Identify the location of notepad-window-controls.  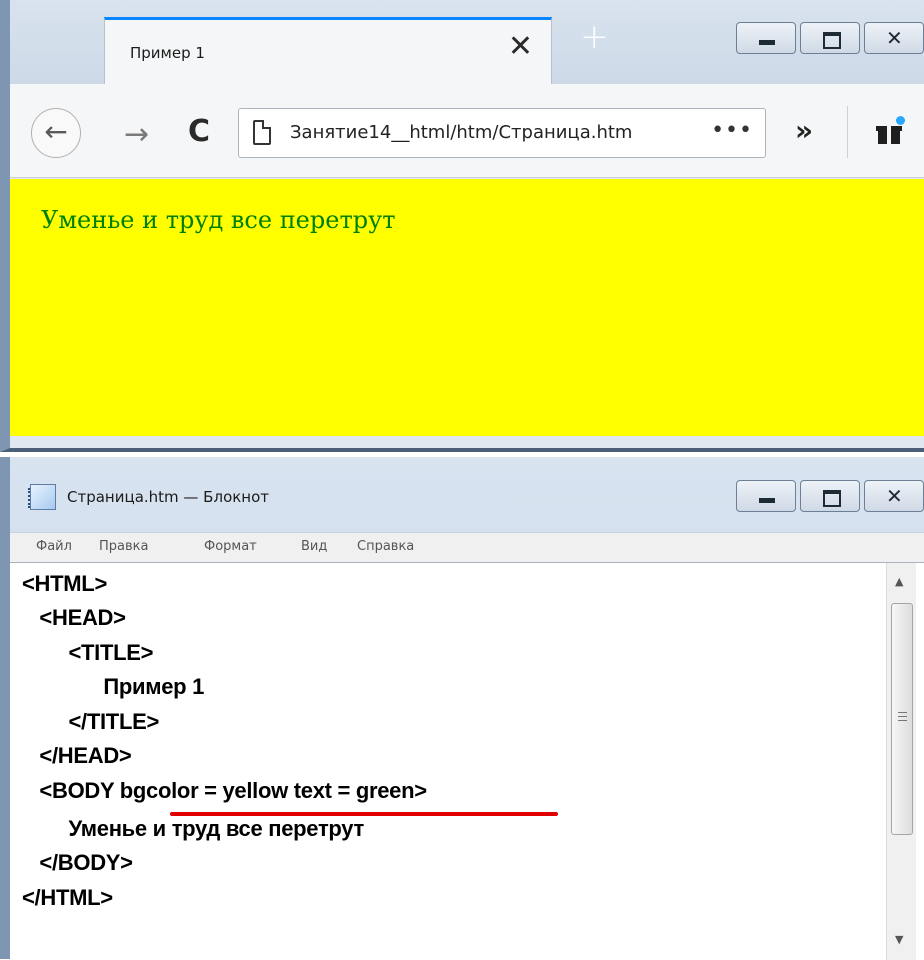
(830, 496).